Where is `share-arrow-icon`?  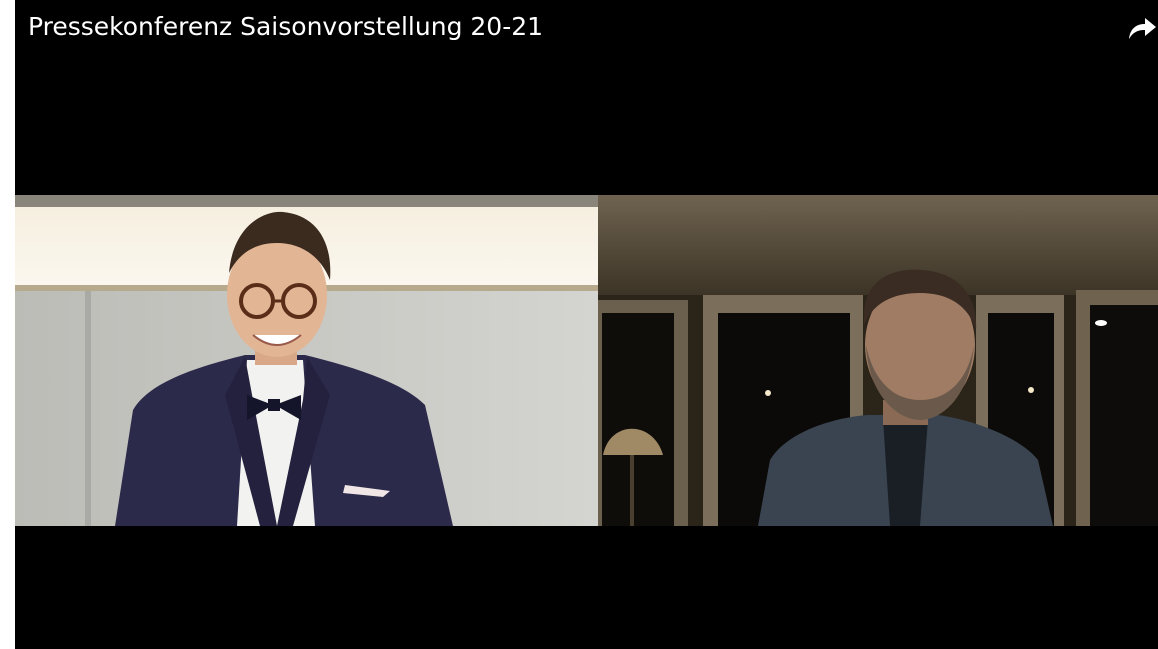
share-arrow-icon is located at coordinates (1142, 28).